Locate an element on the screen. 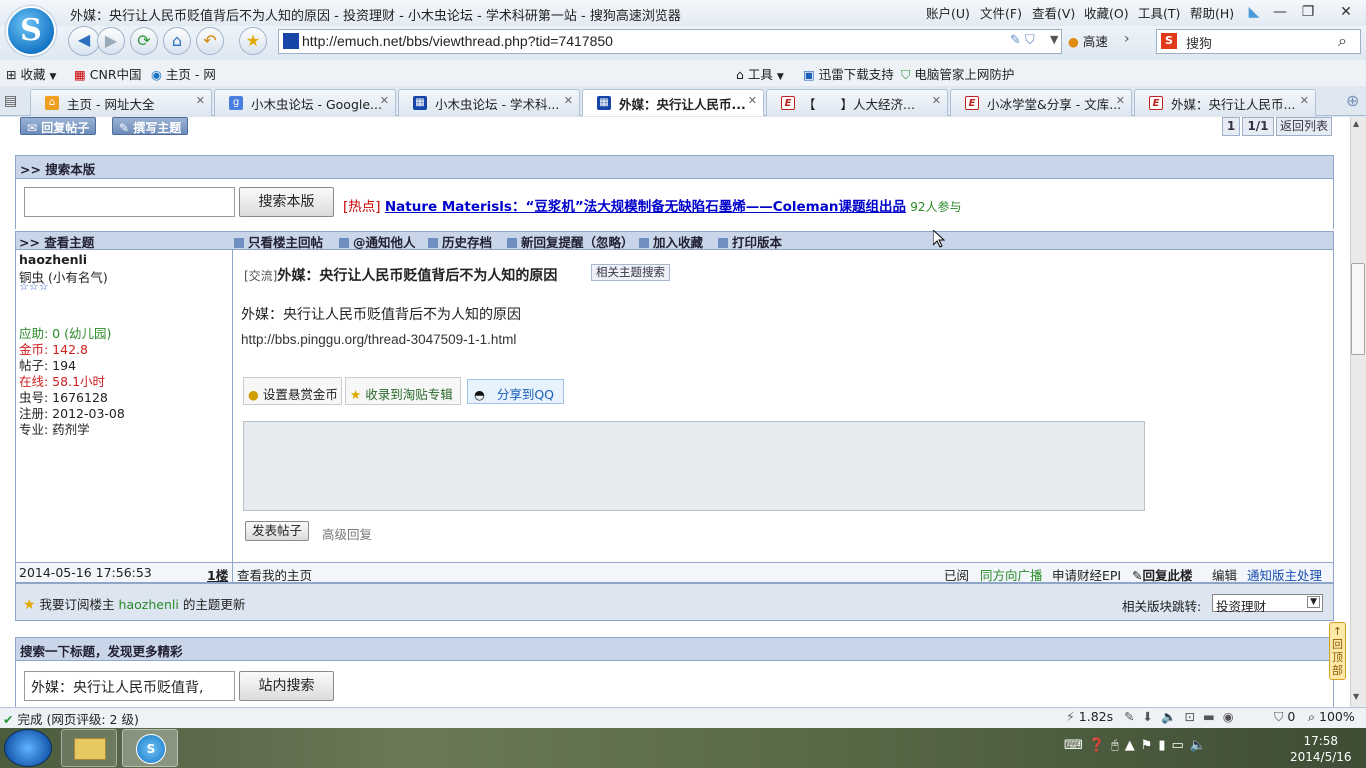 The height and width of the screenshot is (768, 1366). undo-close-button: ↶ is located at coordinates (210, 41).